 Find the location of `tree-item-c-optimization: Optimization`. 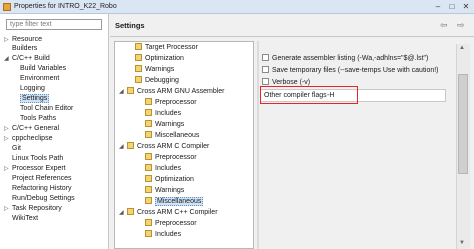

tree-item-c-optimization: Optimization is located at coordinates (169, 180).